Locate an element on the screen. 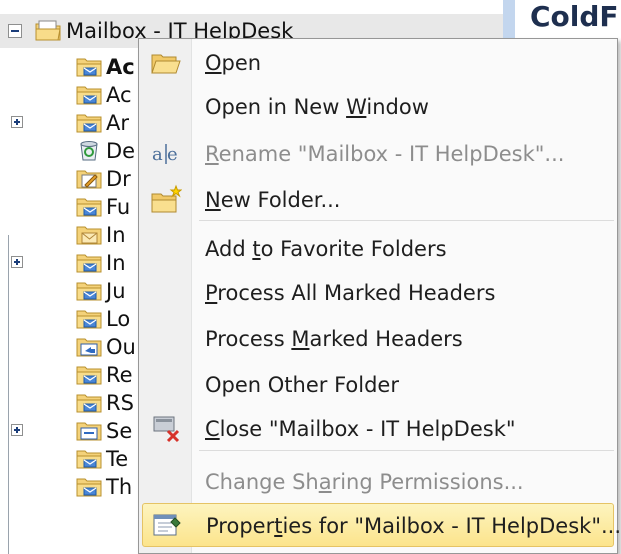 This screenshot has height=554, width=621. menu-item-process-all-marked-headers: Process All Marked Headers is located at coordinates (378, 293).